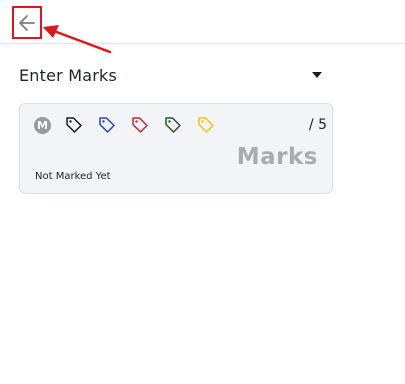  What do you see at coordinates (173, 125) in the screenshot?
I see `green-tag-icon` at bounding box center [173, 125].